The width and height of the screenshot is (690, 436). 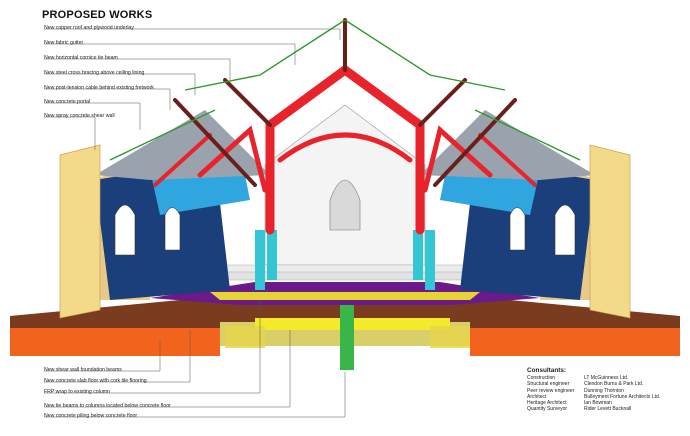 I want to click on consultant-row: Quantity Surveyor Rider Levett Bucknall, so click(x=593, y=409).